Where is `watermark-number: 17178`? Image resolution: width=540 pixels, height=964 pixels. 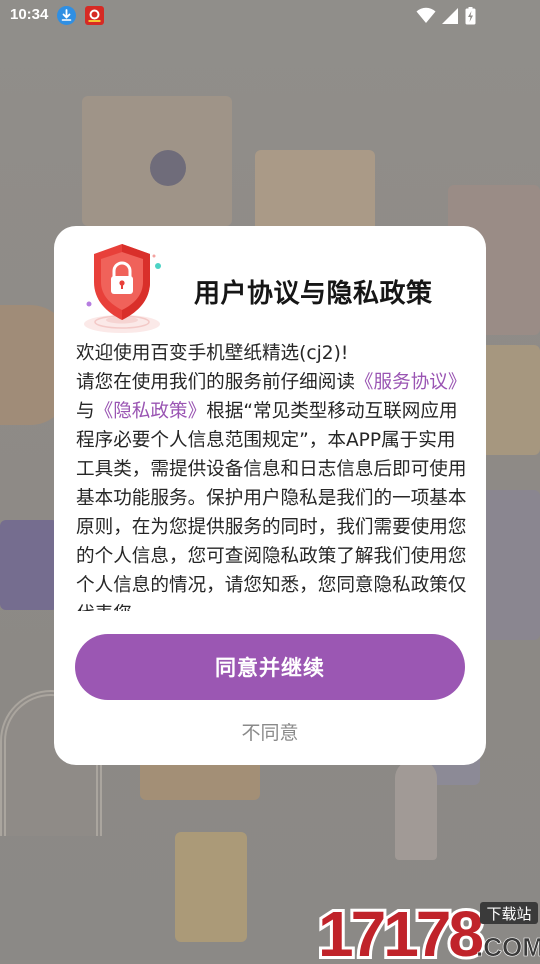 watermark-number: 17178 is located at coordinates (400, 929).